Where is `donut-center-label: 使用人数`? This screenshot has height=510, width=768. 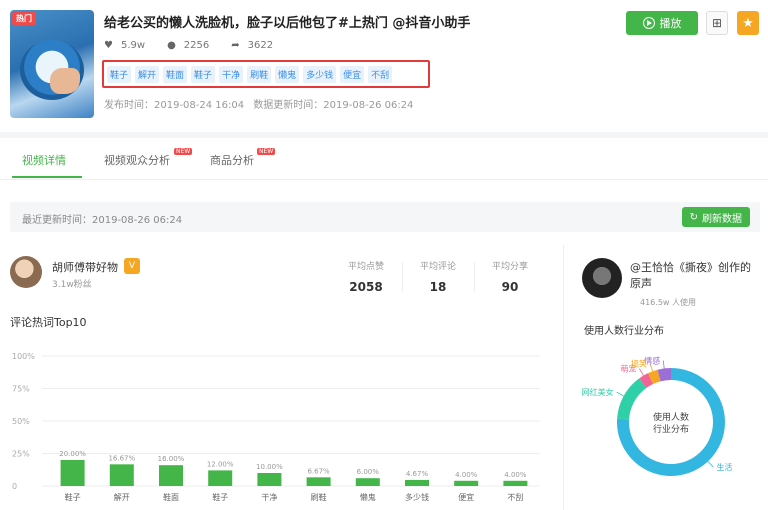 donut-center-label: 使用人数 is located at coordinates (671, 417).